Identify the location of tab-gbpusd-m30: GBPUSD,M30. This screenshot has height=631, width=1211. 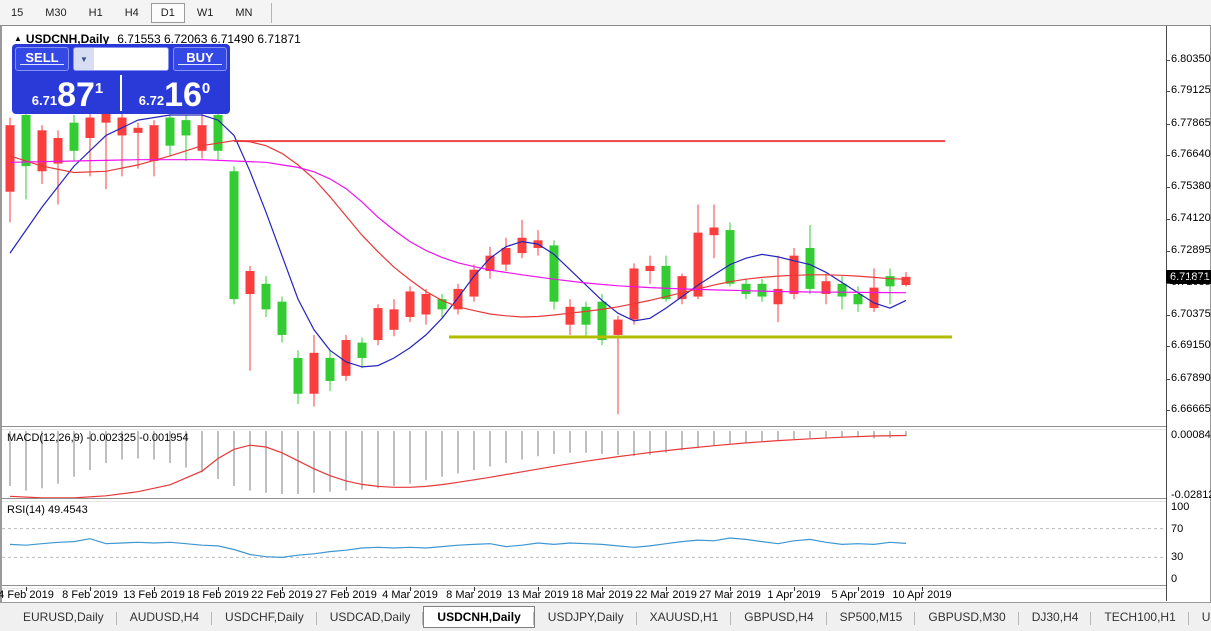
(967, 617).